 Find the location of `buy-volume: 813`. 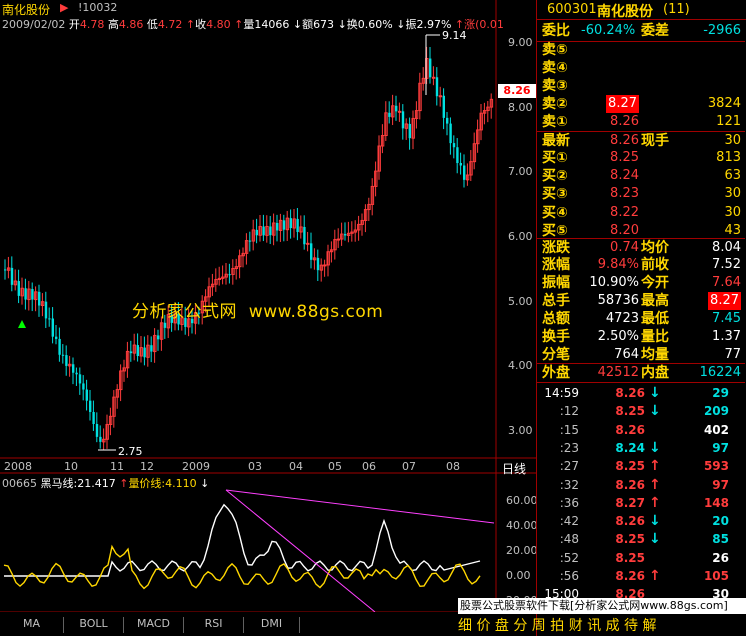

buy-volume: 813 is located at coordinates (728, 157).